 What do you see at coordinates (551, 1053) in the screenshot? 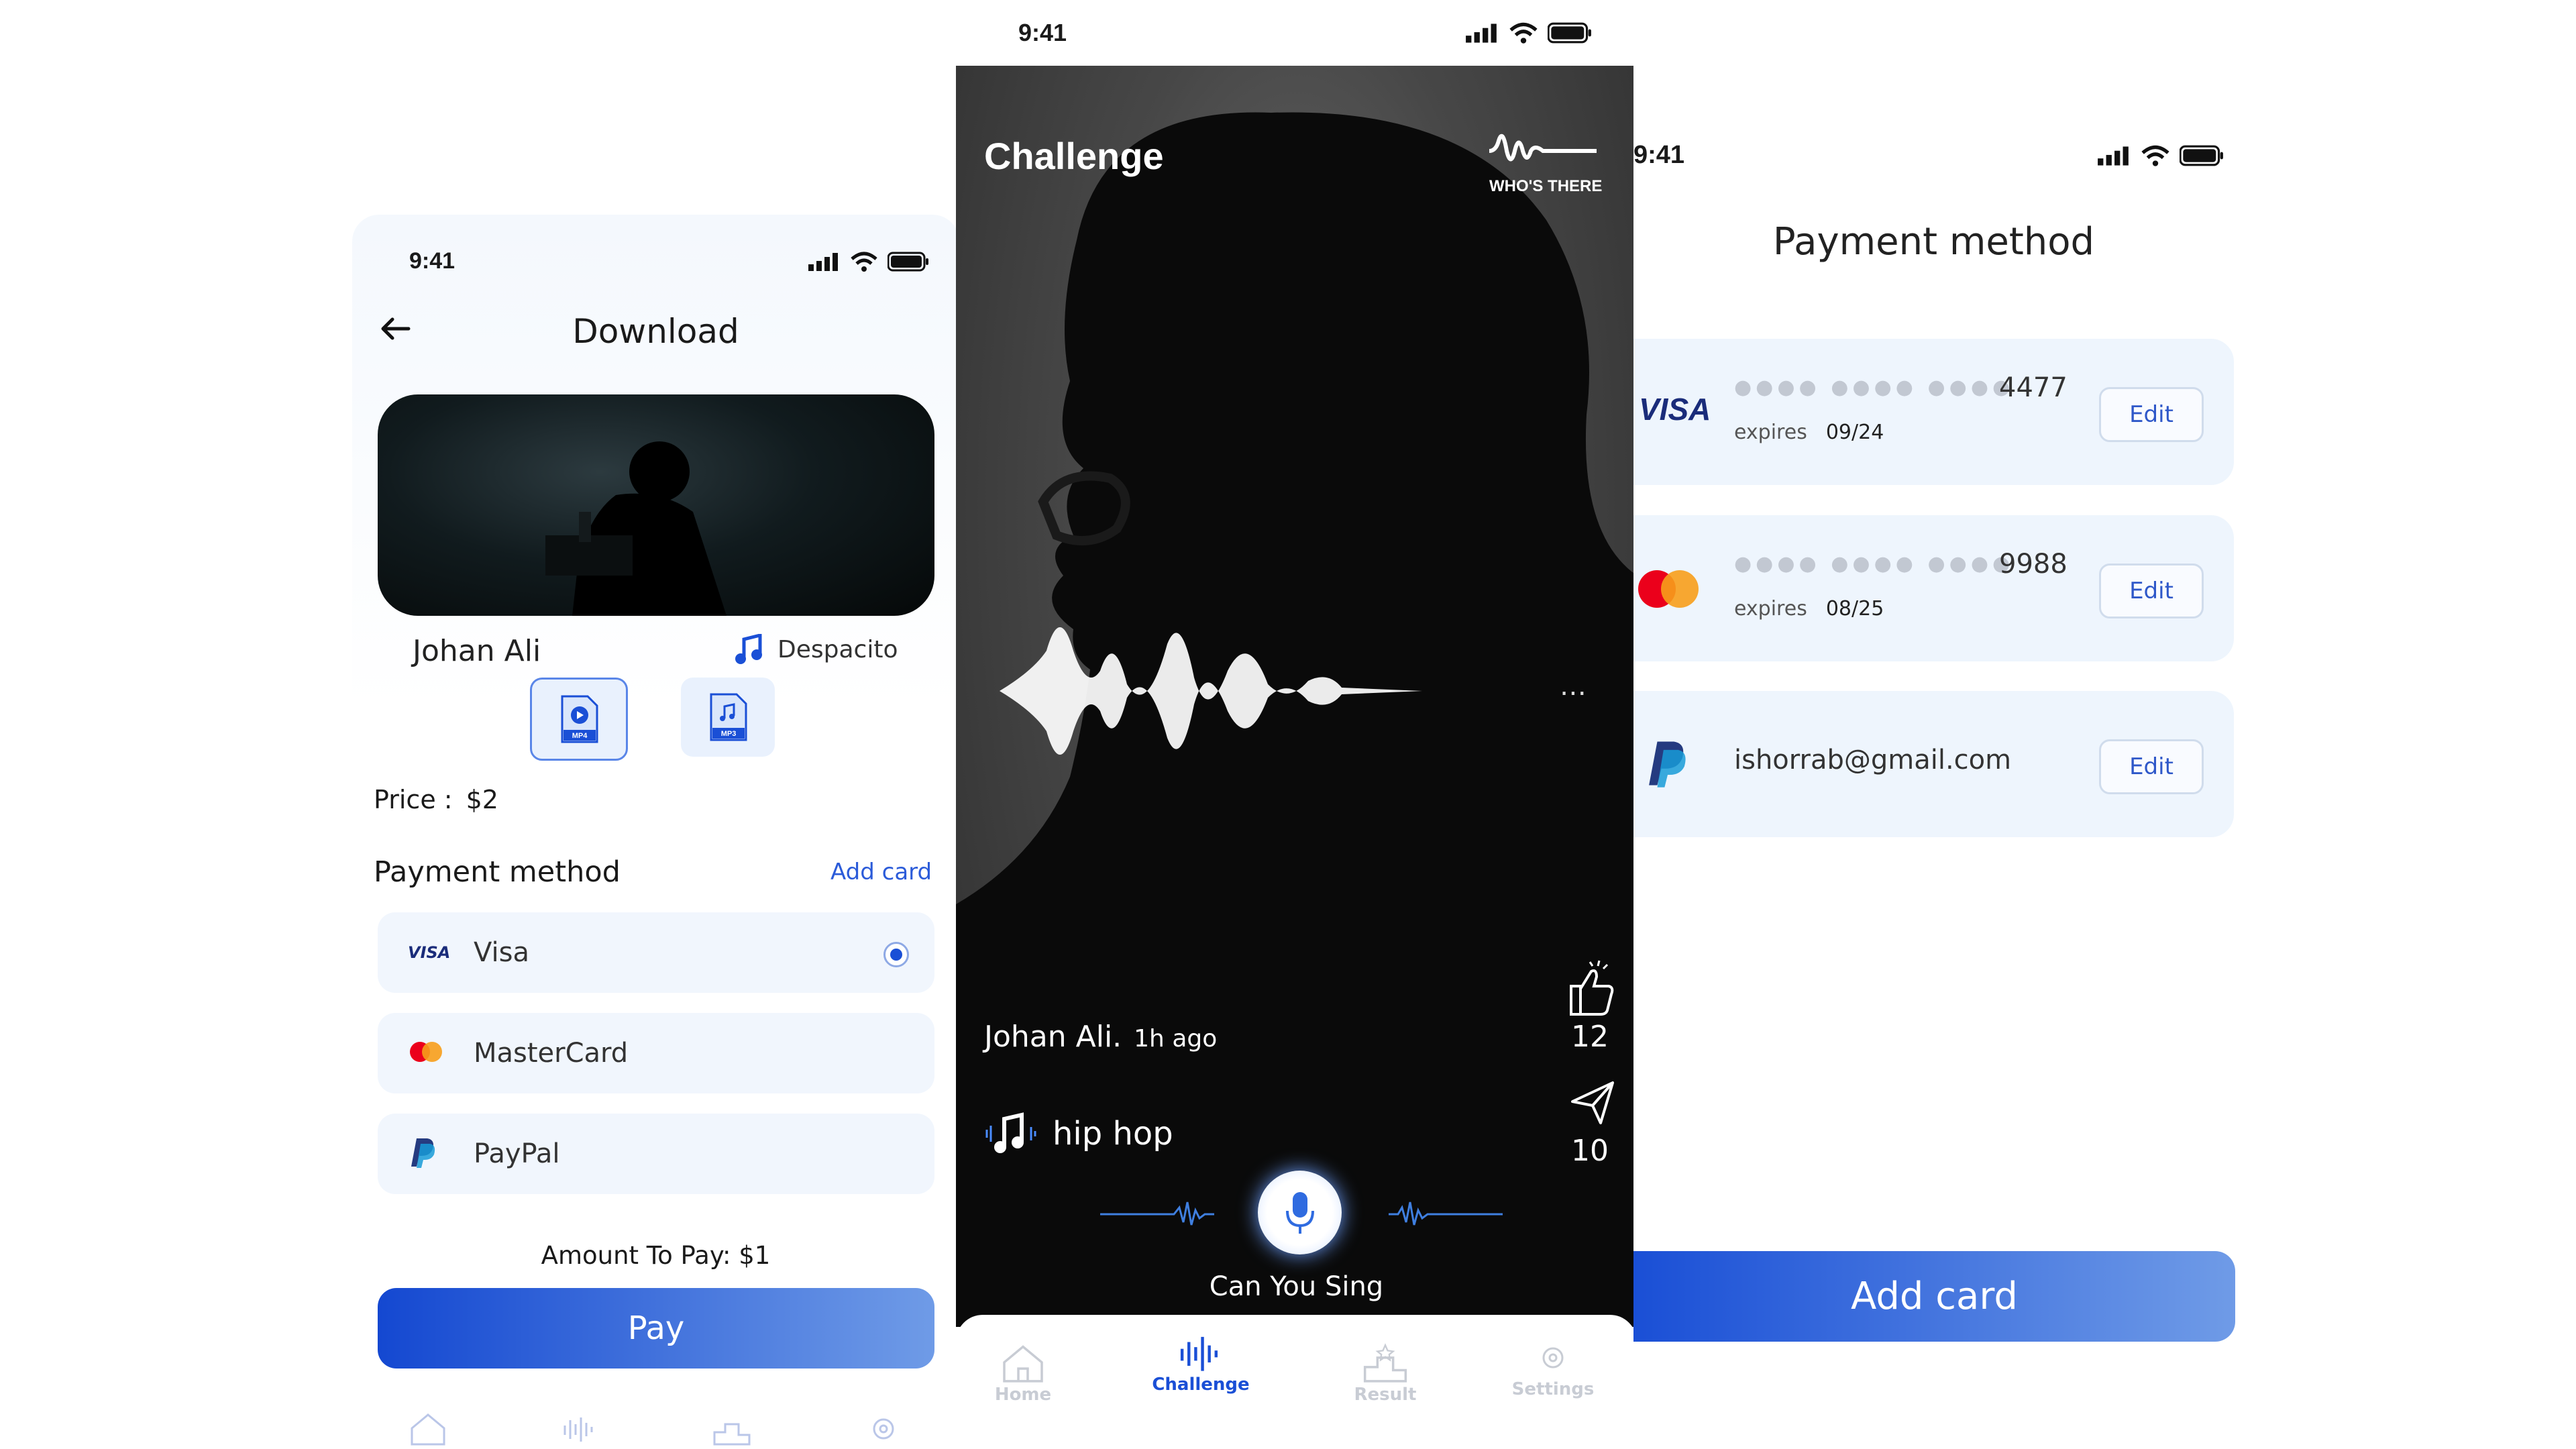
I see `payment-option-label: MasterCard` at bounding box center [551, 1053].